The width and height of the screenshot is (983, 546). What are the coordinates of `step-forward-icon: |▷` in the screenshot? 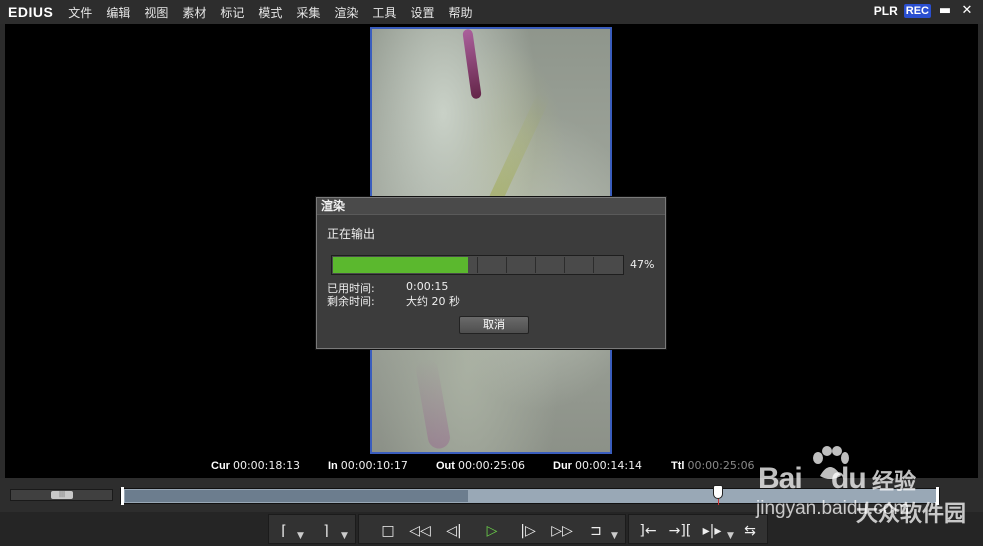 It's located at (528, 531).